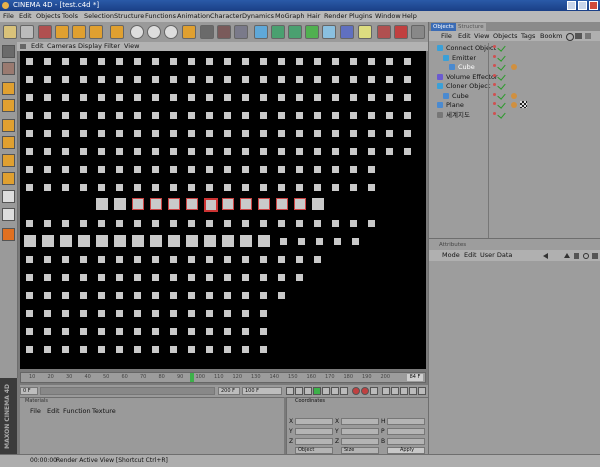  I want to click on next-key-icon, so click(335, 391).